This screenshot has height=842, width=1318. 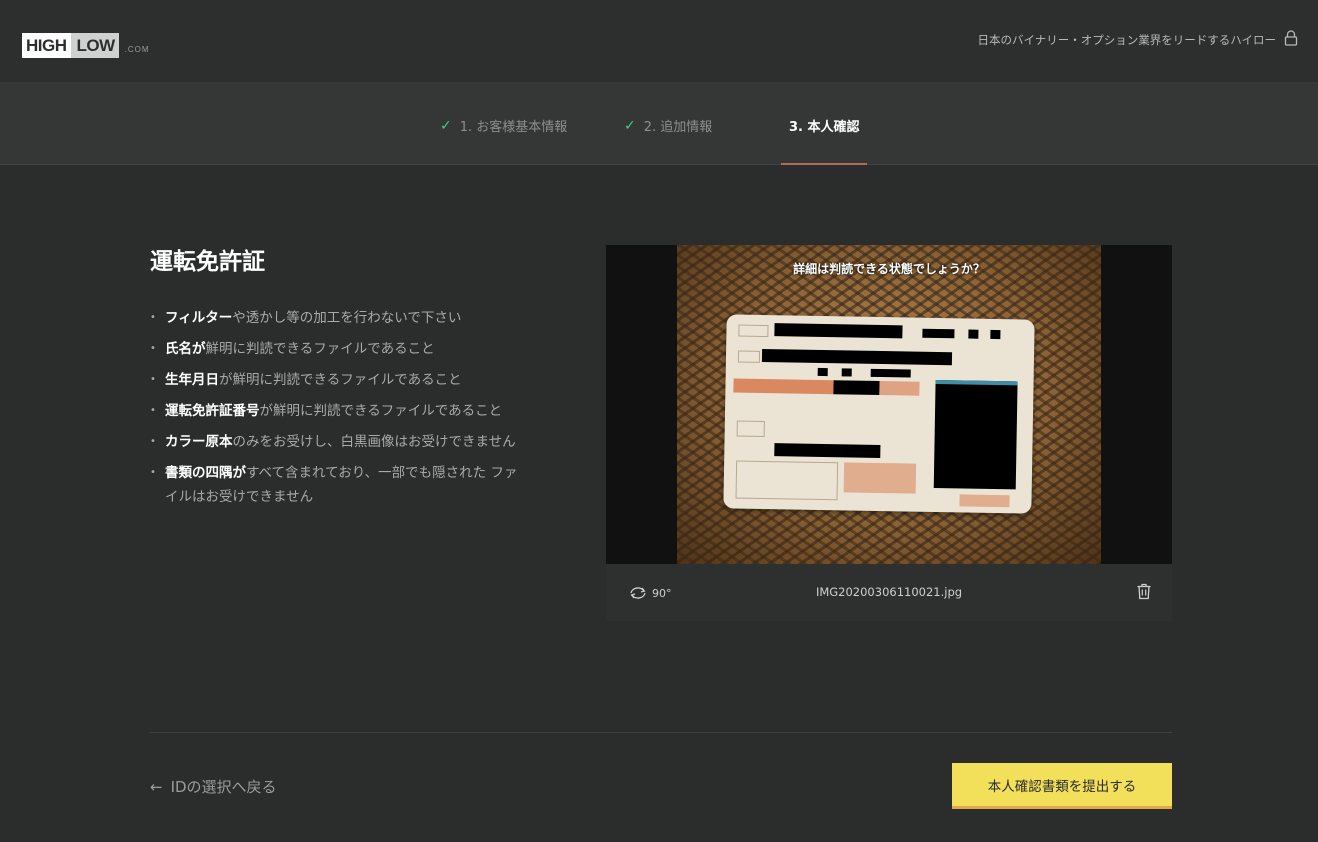 I want to click on back-to-id-selection-link: ← IDの選択へ戻る, so click(x=213, y=786).